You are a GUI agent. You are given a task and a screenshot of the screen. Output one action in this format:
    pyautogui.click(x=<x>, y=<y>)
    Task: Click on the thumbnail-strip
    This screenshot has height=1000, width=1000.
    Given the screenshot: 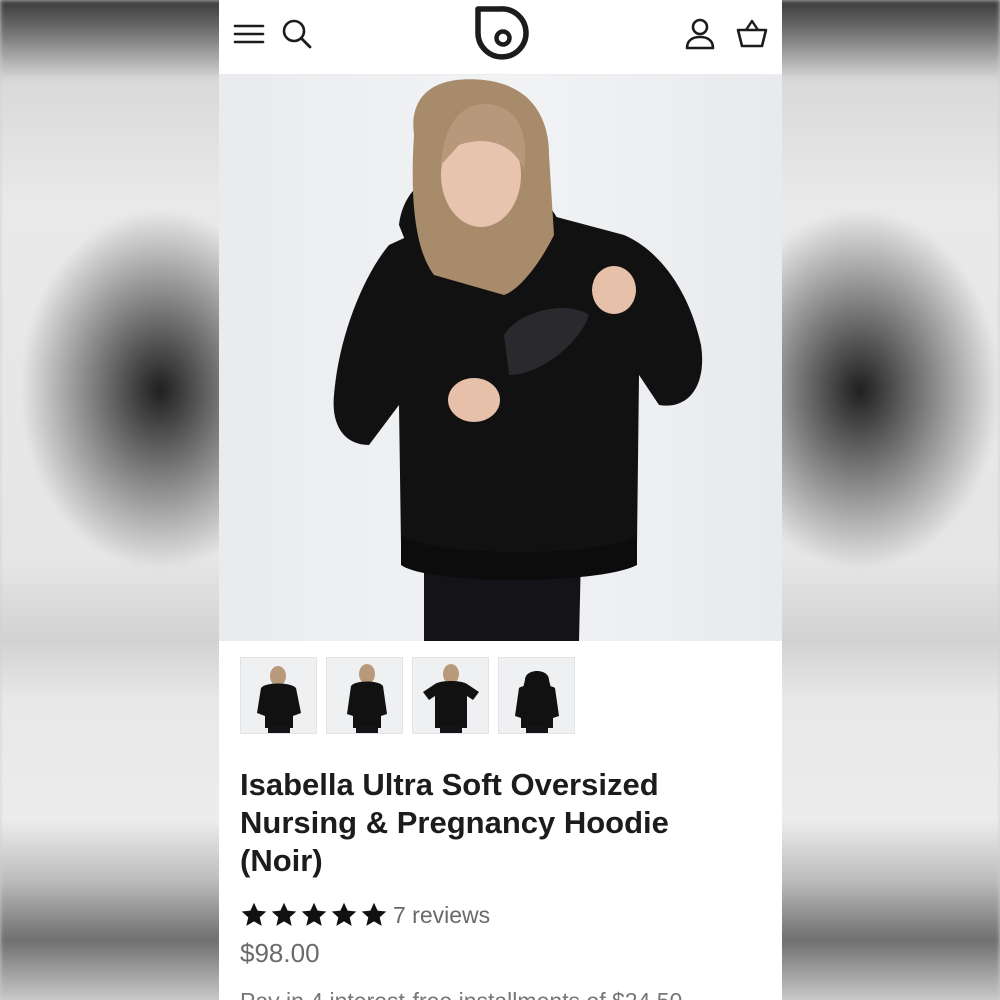 What is the action you would take?
    pyautogui.click(x=440, y=695)
    